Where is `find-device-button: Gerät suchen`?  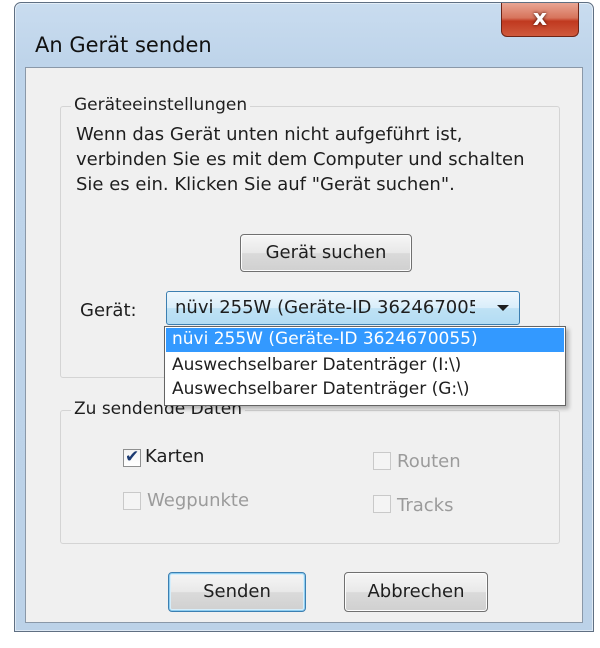
find-device-button: Gerät suchen is located at coordinates (326, 253).